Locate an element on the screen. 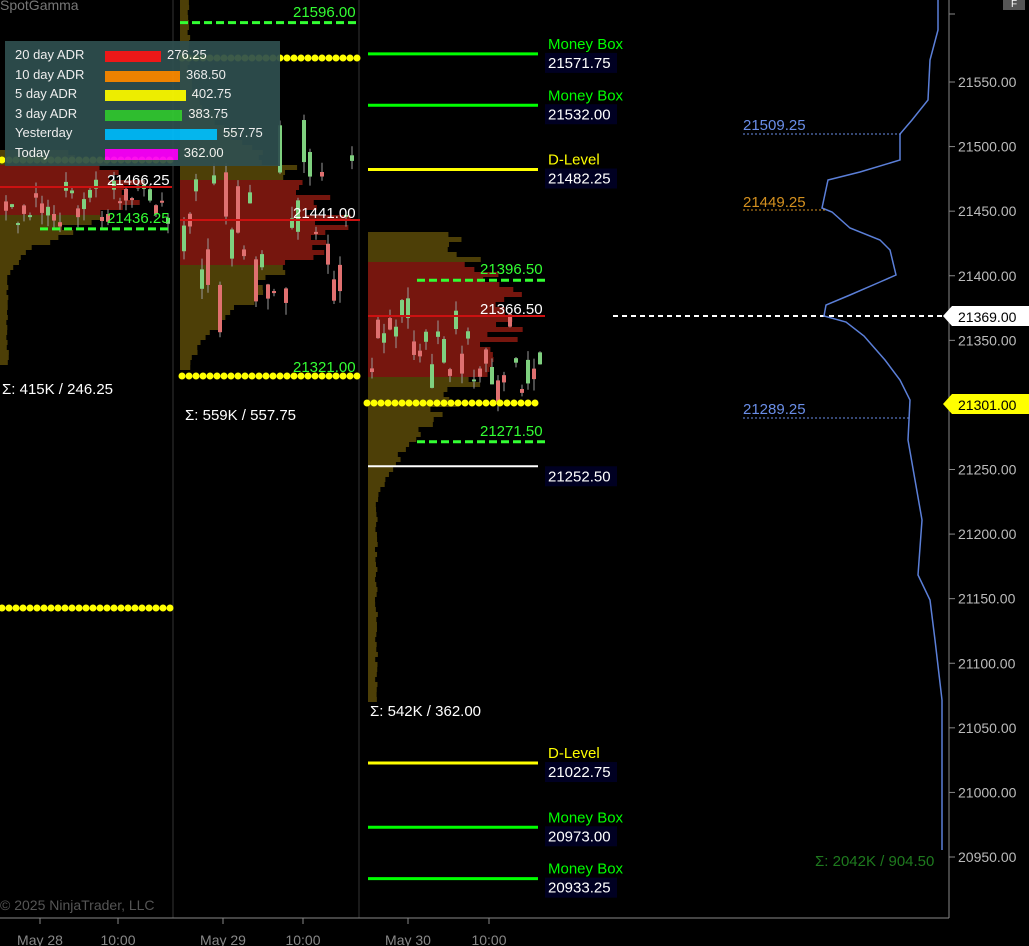 The image size is (1029, 946). session-sum-label: Σ: 542K / 362.00 is located at coordinates (425, 711).